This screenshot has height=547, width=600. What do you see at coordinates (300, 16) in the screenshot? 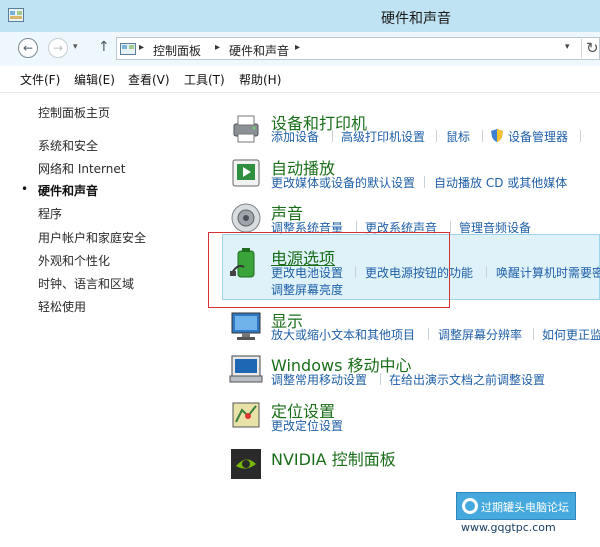
I see `title-bar: 硬件和声音` at bounding box center [300, 16].